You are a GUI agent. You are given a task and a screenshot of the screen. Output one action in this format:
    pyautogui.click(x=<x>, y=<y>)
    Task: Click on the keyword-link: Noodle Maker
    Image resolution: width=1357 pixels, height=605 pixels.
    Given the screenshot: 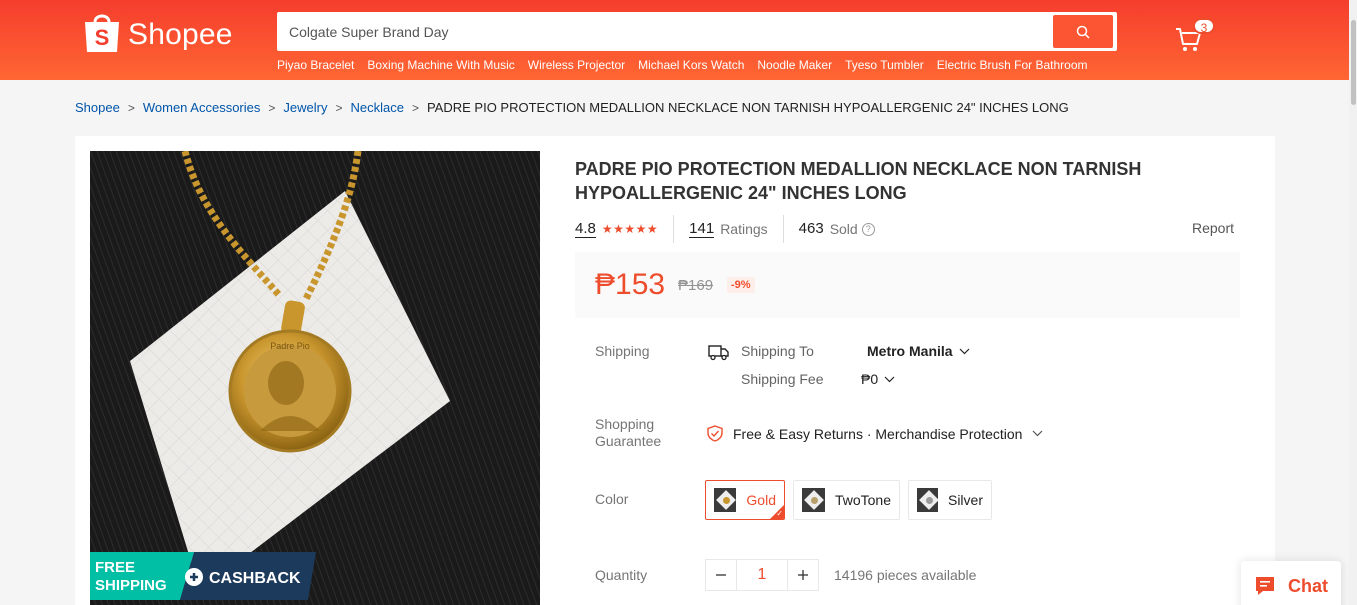 What is the action you would take?
    pyautogui.click(x=794, y=65)
    